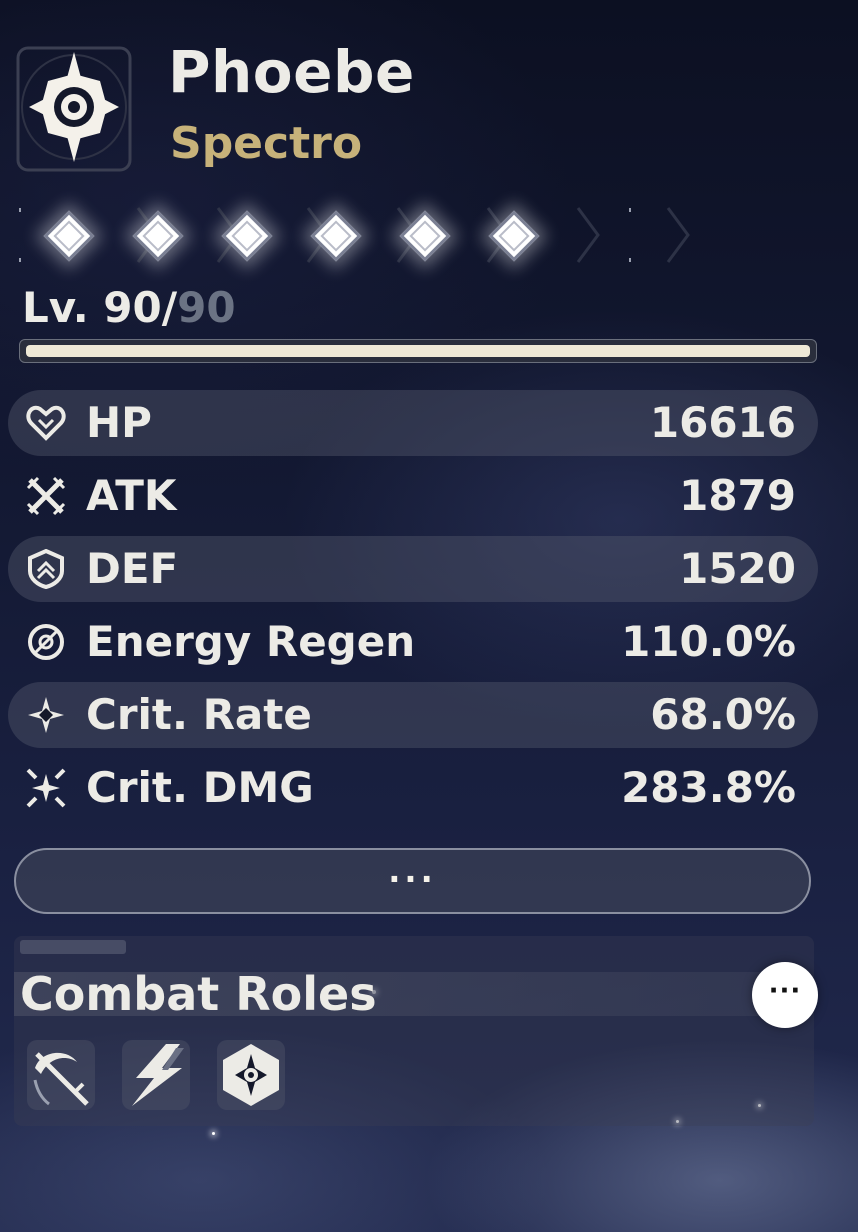  Describe the element at coordinates (132, 568) in the screenshot. I see `stat-label: DEF` at that location.